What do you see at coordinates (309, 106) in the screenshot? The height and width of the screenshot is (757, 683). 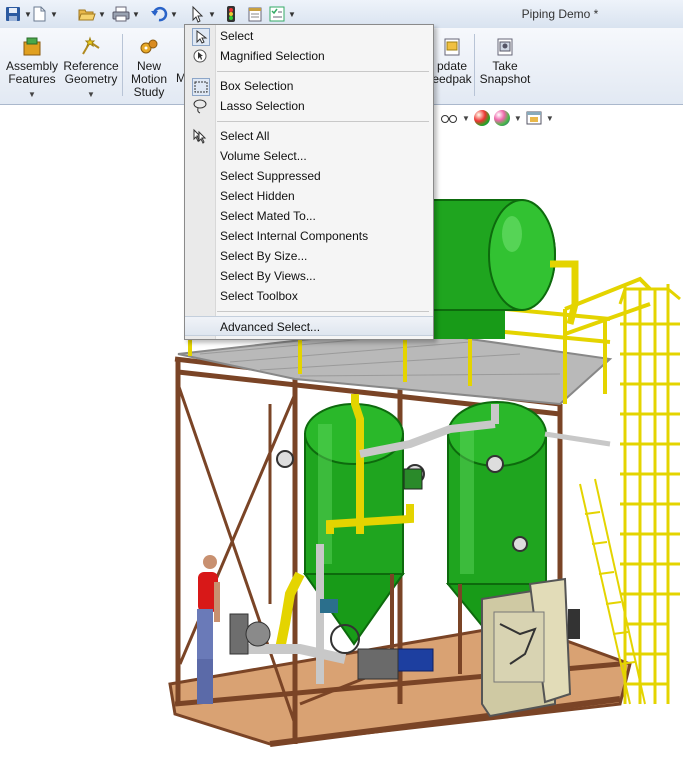 I see `menu-item-lasso-selection: Lasso Selection` at bounding box center [309, 106].